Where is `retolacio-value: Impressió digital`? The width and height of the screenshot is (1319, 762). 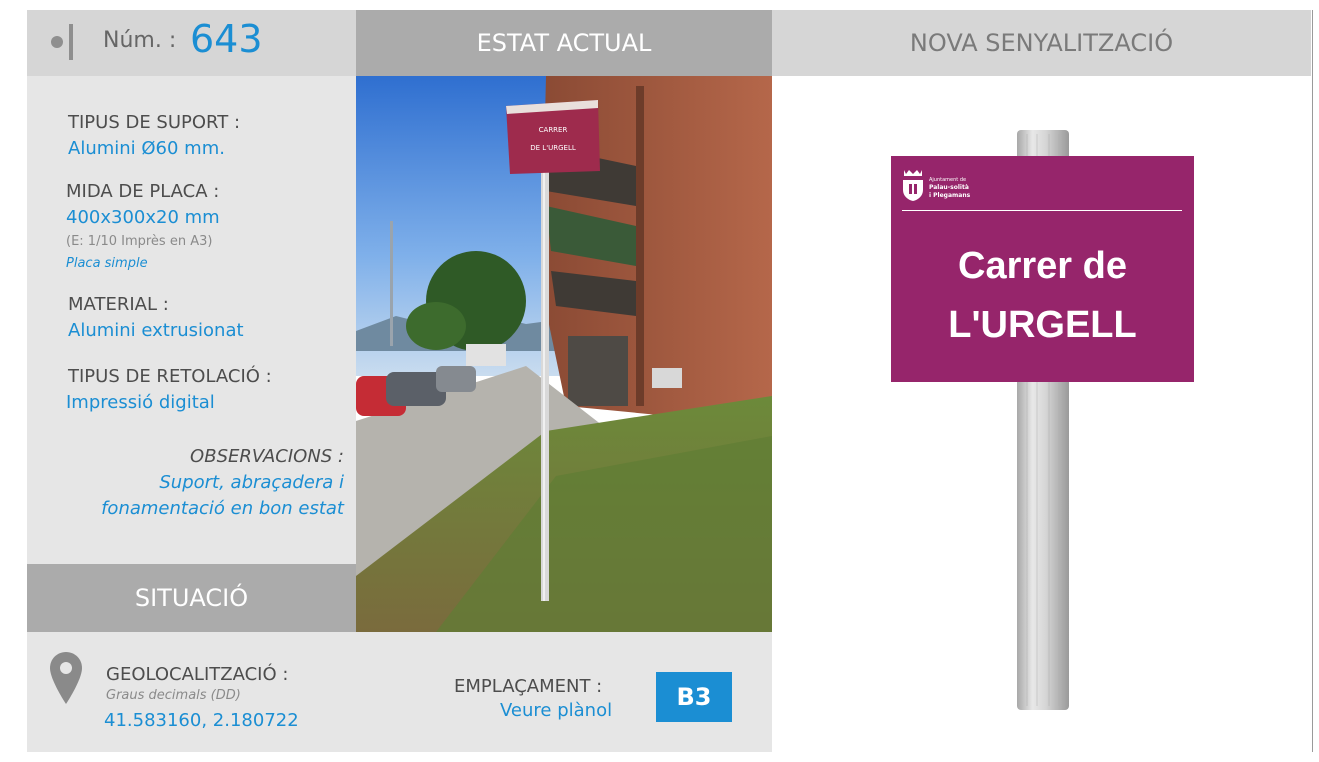 retolacio-value: Impressió digital is located at coordinates (140, 402).